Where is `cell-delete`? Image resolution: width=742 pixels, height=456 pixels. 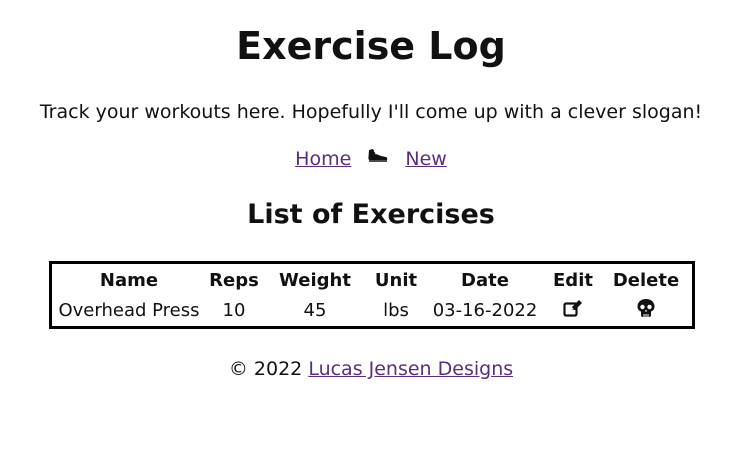
cell-delete is located at coordinates (646, 310).